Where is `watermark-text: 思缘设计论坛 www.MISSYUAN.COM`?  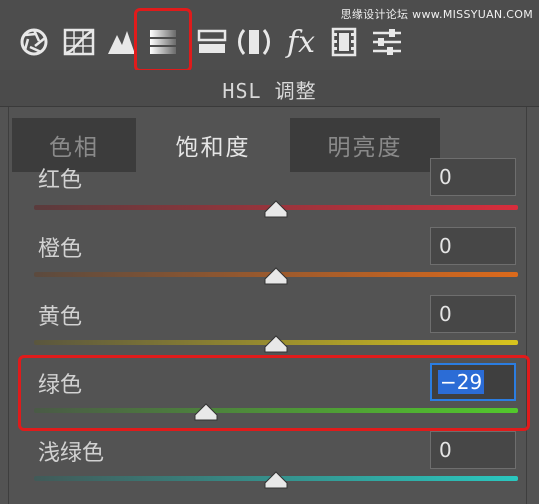
watermark-text: 思缘设计论坛 www.MISSYUAN.COM is located at coordinates (436, 14).